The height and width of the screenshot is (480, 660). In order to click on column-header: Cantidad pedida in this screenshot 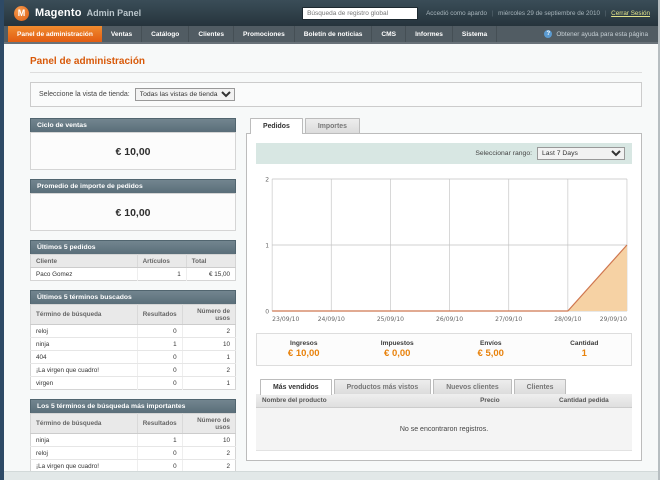, I will do `click(592, 401)`.